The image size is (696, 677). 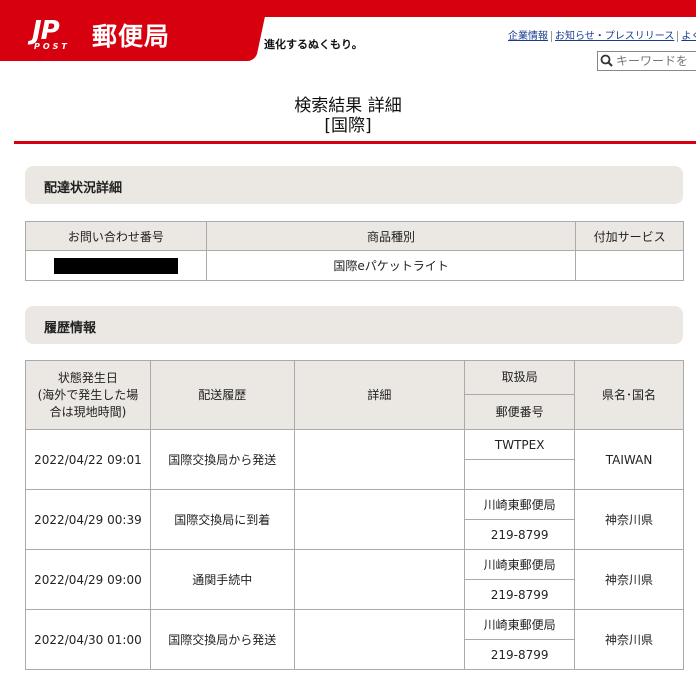 I want to click on row-date: 2022/04/29 00:39, so click(x=88, y=519).